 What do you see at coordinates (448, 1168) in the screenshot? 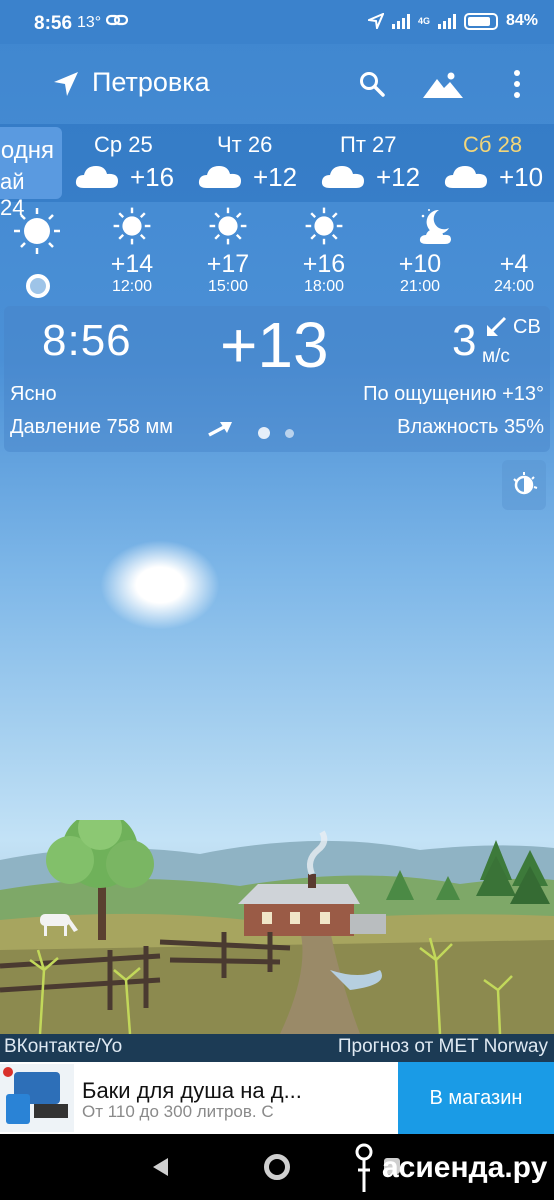
I see `watermark: асиенда.ру` at bounding box center [448, 1168].